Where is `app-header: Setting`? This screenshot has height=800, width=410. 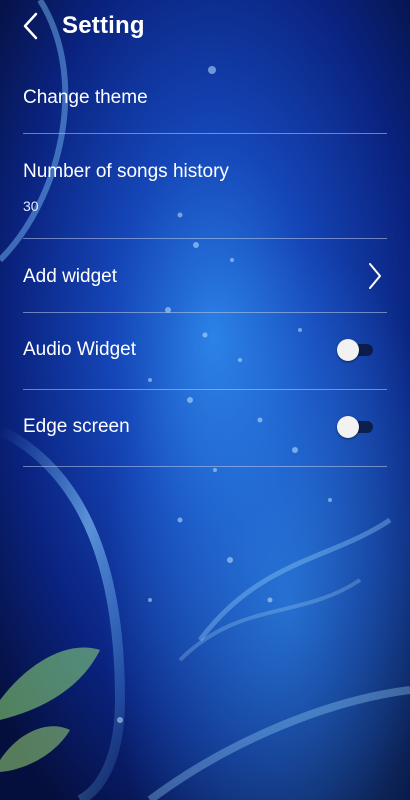
app-header: Setting is located at coordinates (205, 26).